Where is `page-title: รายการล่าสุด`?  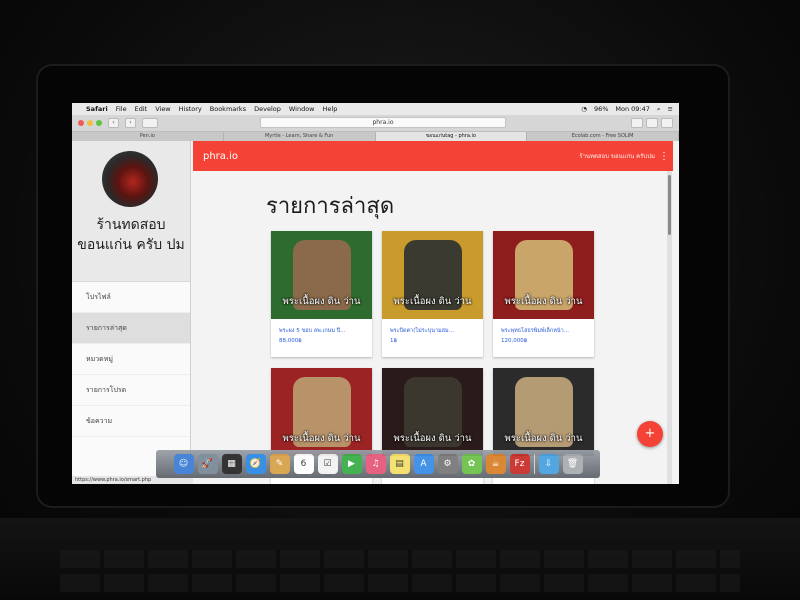
page-title: รายการล่าสุด is located at coordinates (330, 206).